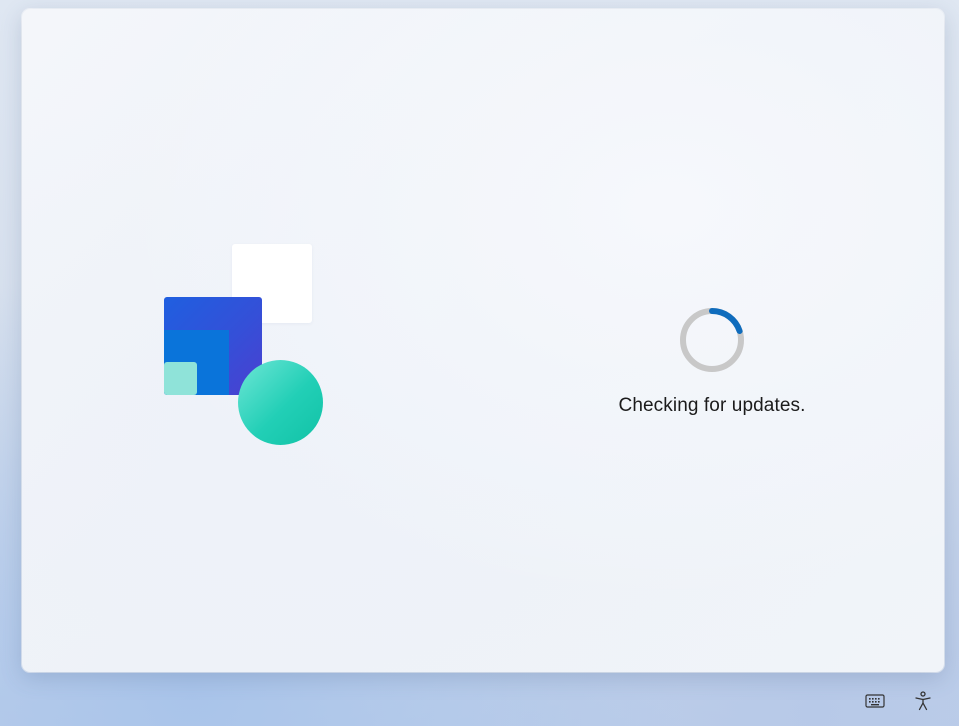 The width and height of the screenshot is (959, 726). I want to click on illustration-teal-circle, so click(280, 402).